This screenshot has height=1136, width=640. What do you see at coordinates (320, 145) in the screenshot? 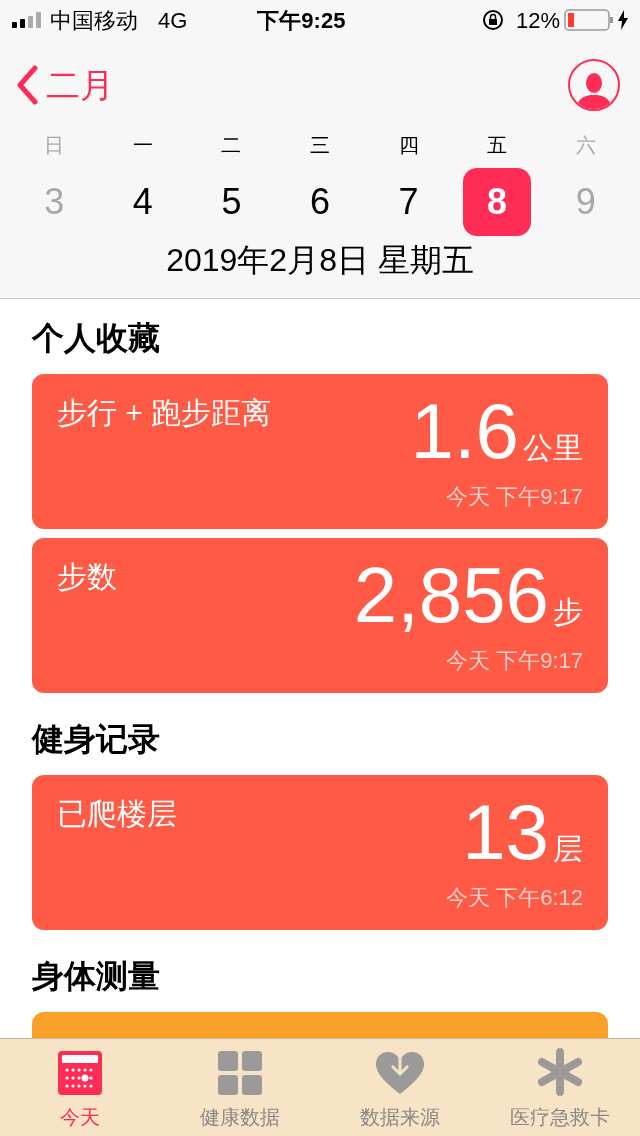
I see `weekday-label: 三` at bounding box center [320, 145].